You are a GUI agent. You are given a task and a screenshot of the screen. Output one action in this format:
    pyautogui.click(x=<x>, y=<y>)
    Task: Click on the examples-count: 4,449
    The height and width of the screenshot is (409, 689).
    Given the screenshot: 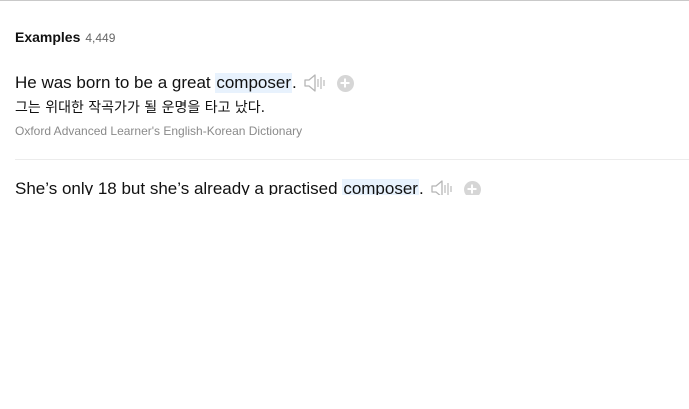 What is the action you would take?
    pyautogui.click(x=100, y=38)
    